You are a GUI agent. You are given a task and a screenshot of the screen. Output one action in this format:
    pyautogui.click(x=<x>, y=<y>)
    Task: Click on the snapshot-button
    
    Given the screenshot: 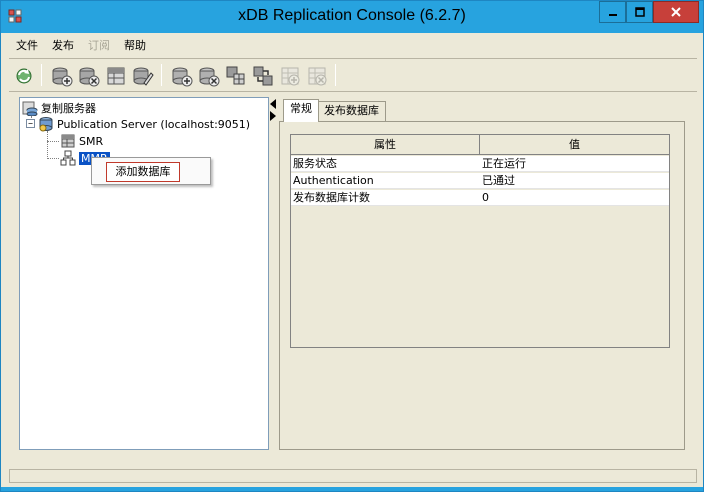 What is the action you would take?
    pyautogui.click(x=236, y=76)
    